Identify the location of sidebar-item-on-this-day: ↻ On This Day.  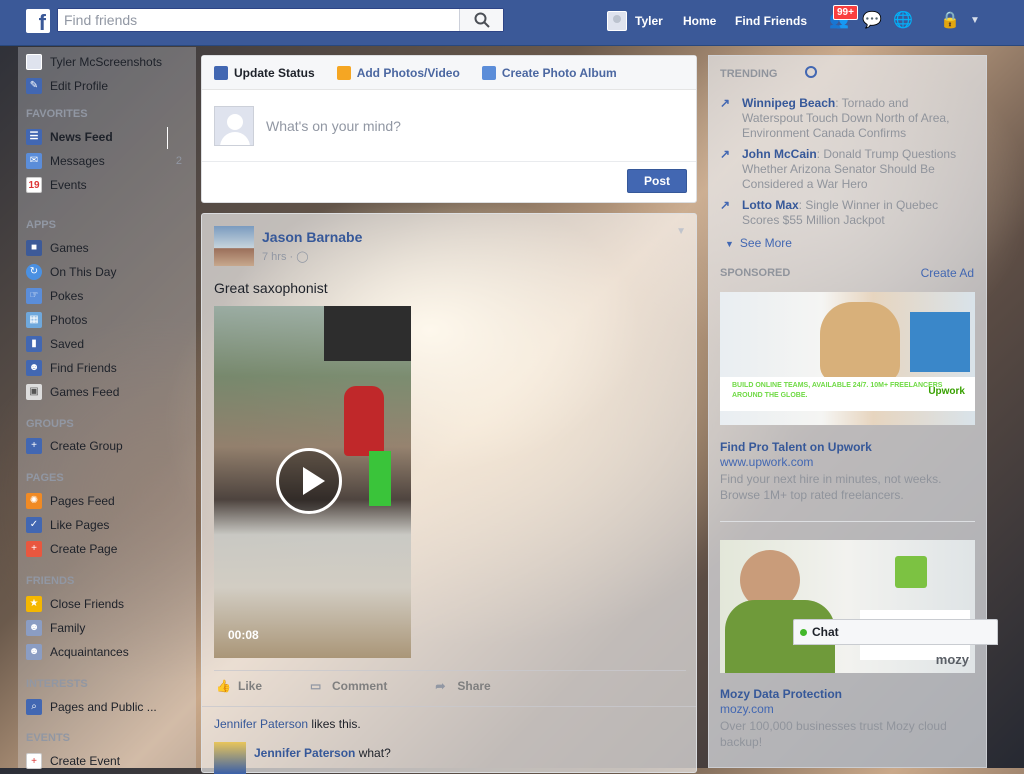
(71, 272).